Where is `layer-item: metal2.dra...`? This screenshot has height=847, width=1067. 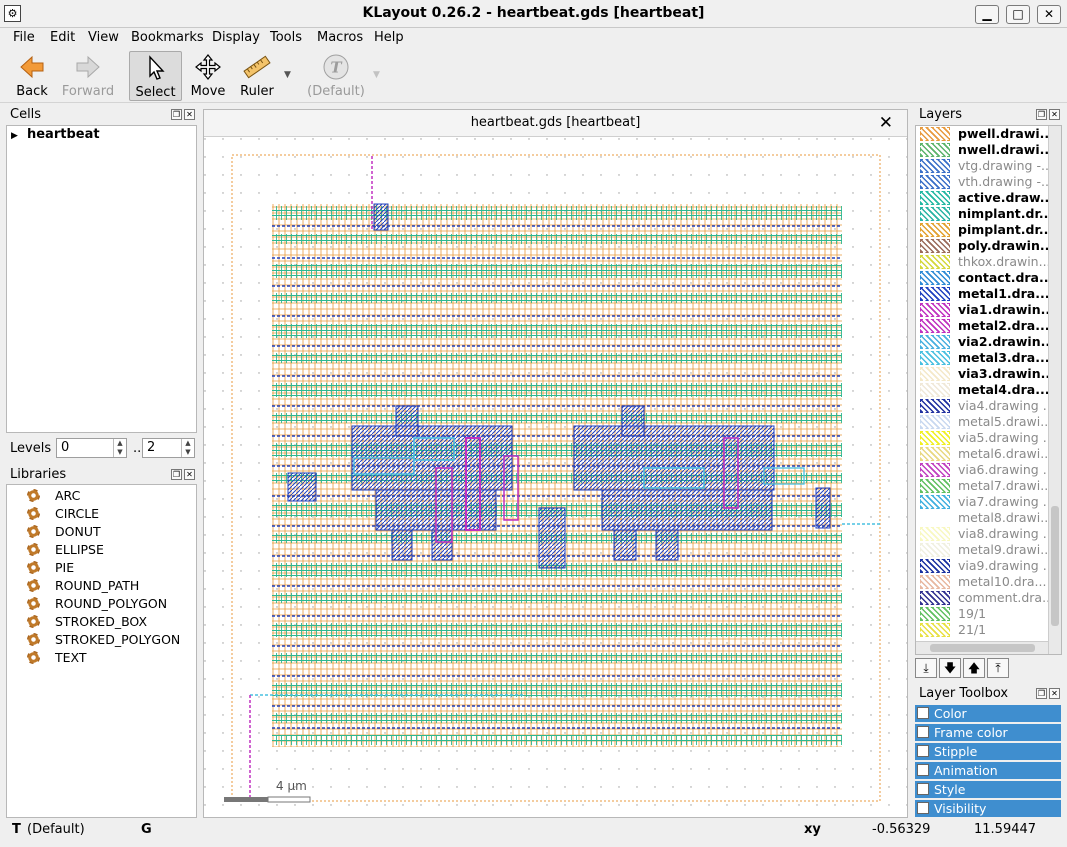
layer-item: metal2.dra... is located at coordinates (984, 326).